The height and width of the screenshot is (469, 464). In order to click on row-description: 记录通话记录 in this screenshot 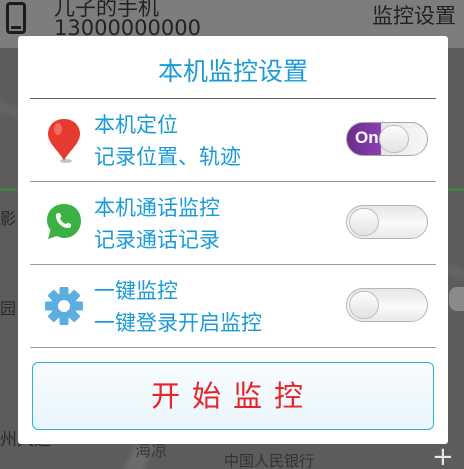, I will do `click(157, 240)`.